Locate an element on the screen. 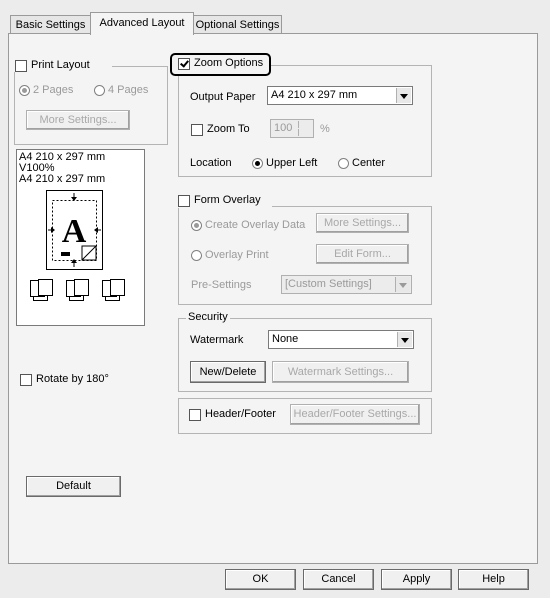 The width and height of the screenshot is (550, 598). cancel-button: Cancel is located at coordinates (338, 579).